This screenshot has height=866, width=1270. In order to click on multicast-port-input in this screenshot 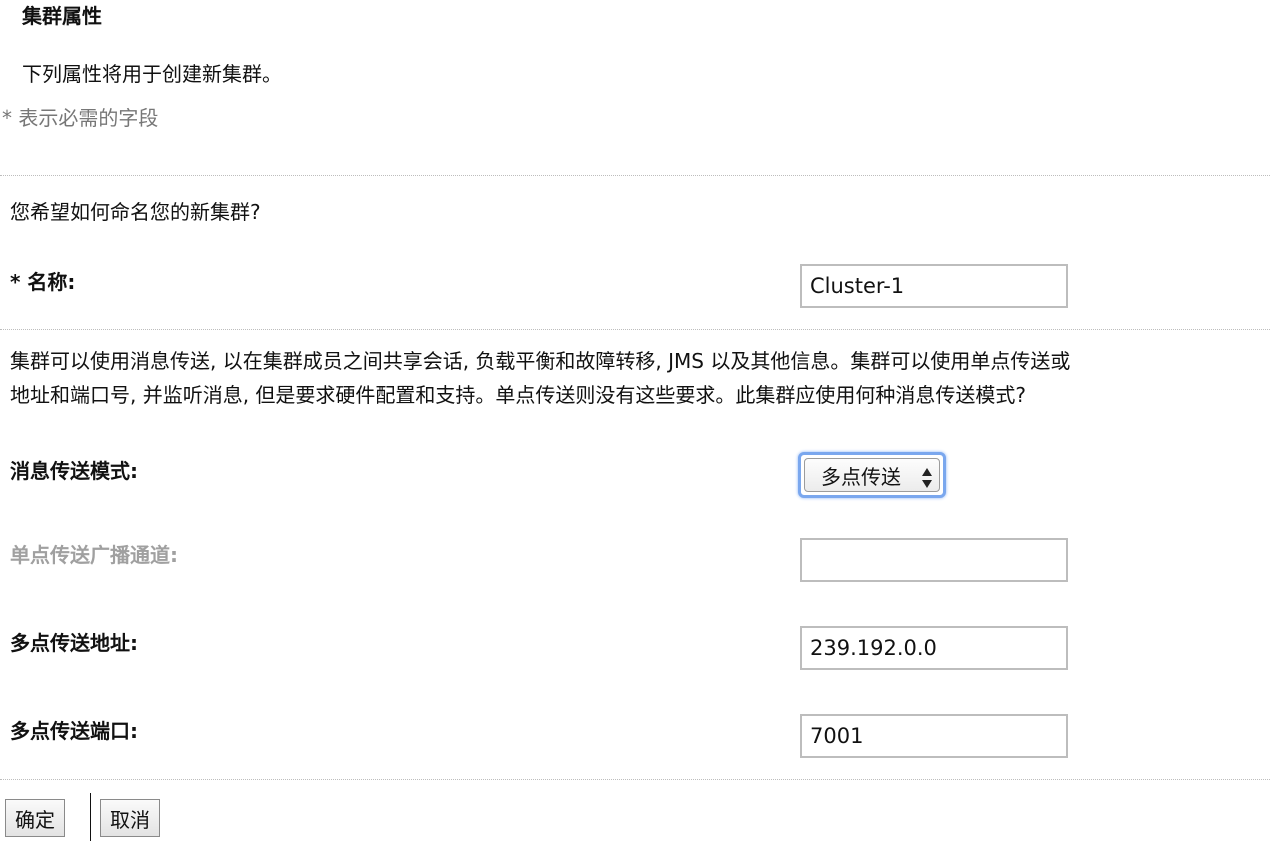, I will do `click(934, 736)`.